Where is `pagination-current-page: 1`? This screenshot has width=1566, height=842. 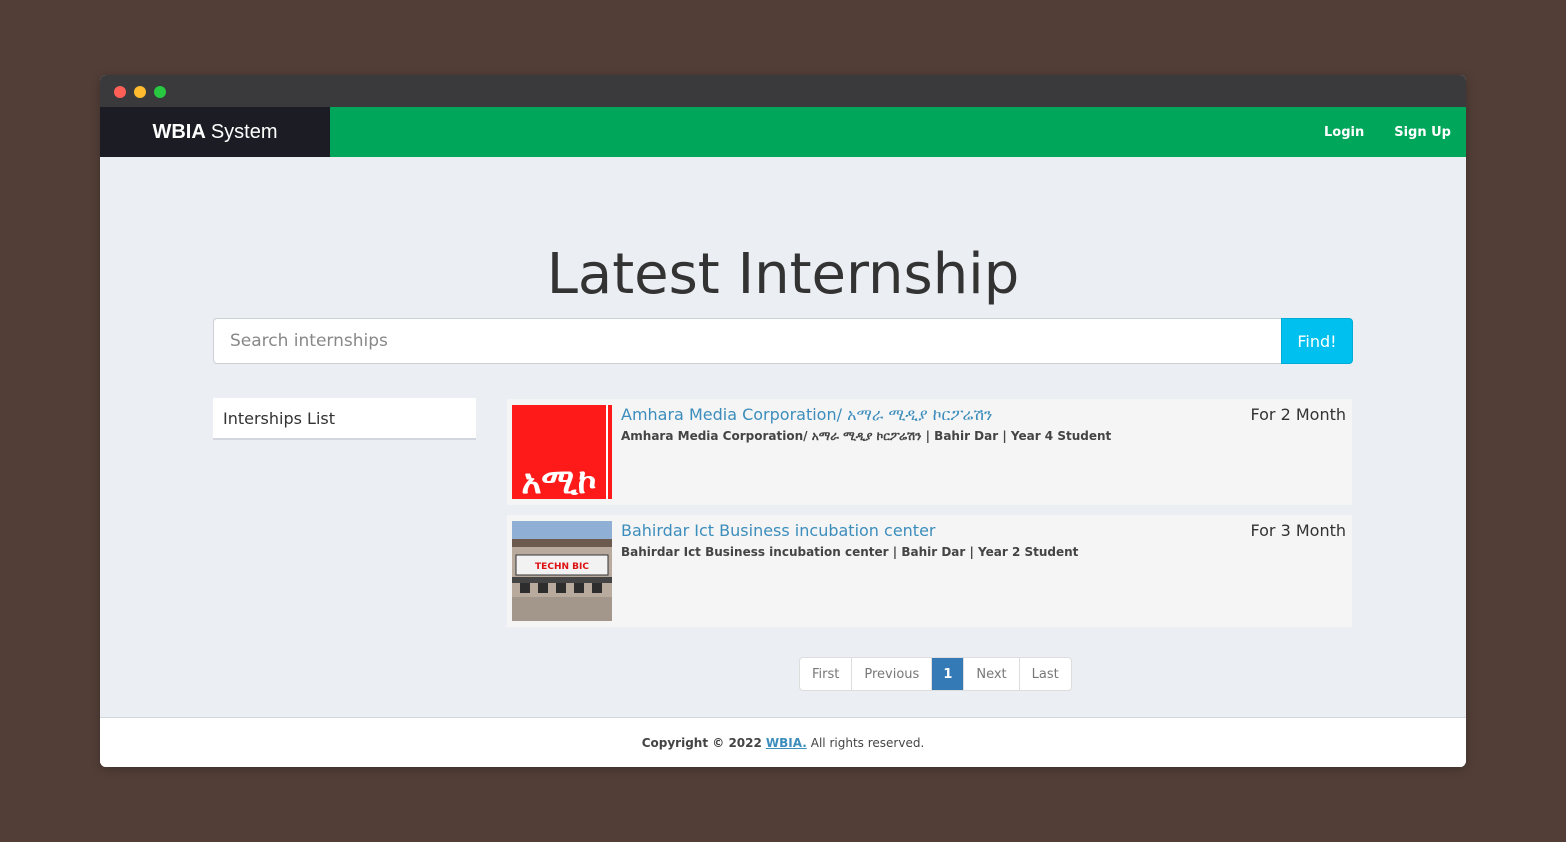
pagination-current-page: 1 is located at coordinates (948, 674).